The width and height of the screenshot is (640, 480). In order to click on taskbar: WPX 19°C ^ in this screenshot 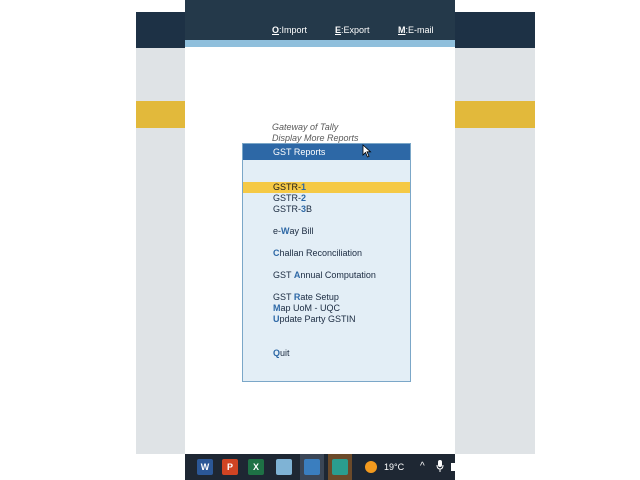, I will do `click(320, 467)`.